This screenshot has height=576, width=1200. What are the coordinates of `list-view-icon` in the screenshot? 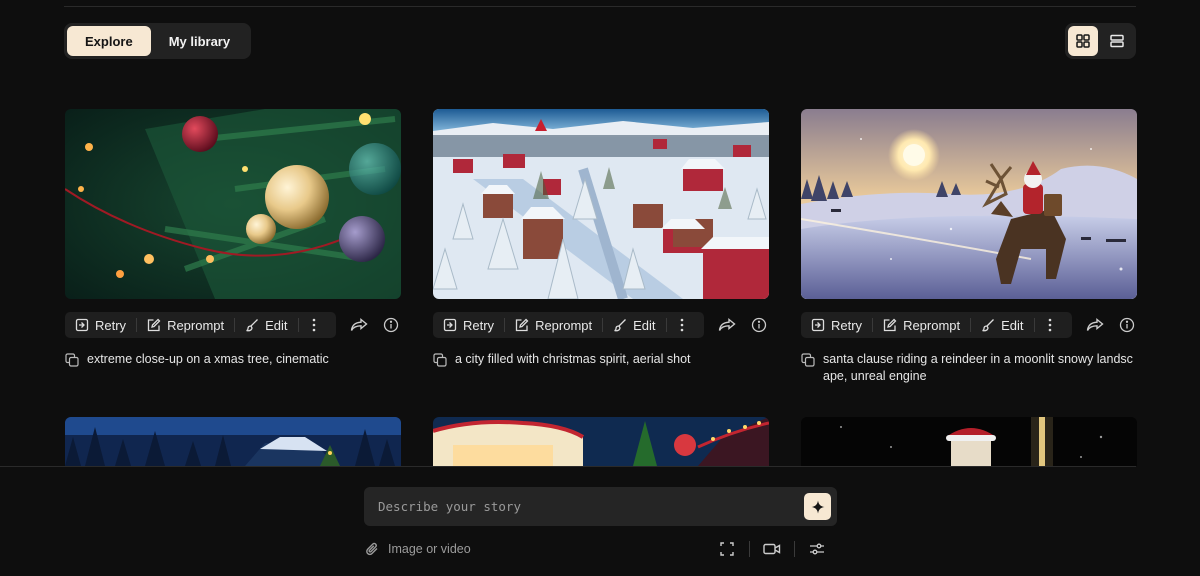 It's located at (1117, 41).